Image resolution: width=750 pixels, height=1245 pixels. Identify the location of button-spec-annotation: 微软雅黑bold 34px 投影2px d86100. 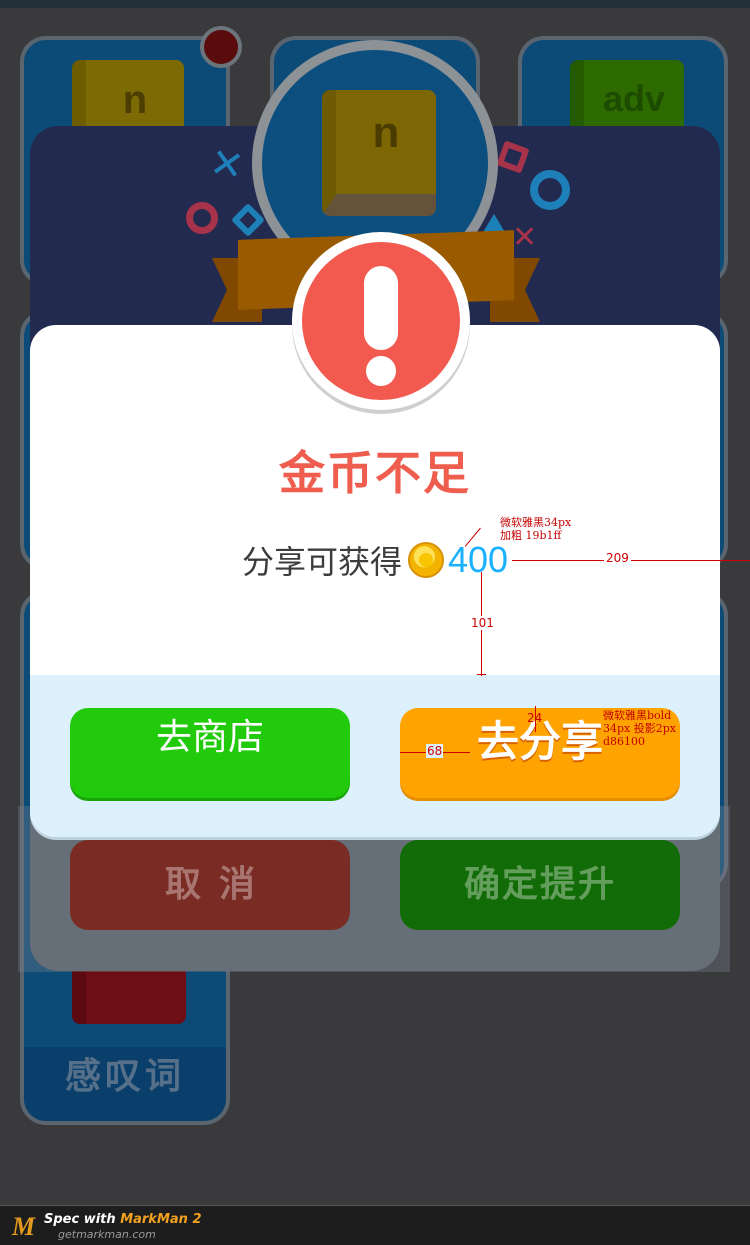
(639, 728).